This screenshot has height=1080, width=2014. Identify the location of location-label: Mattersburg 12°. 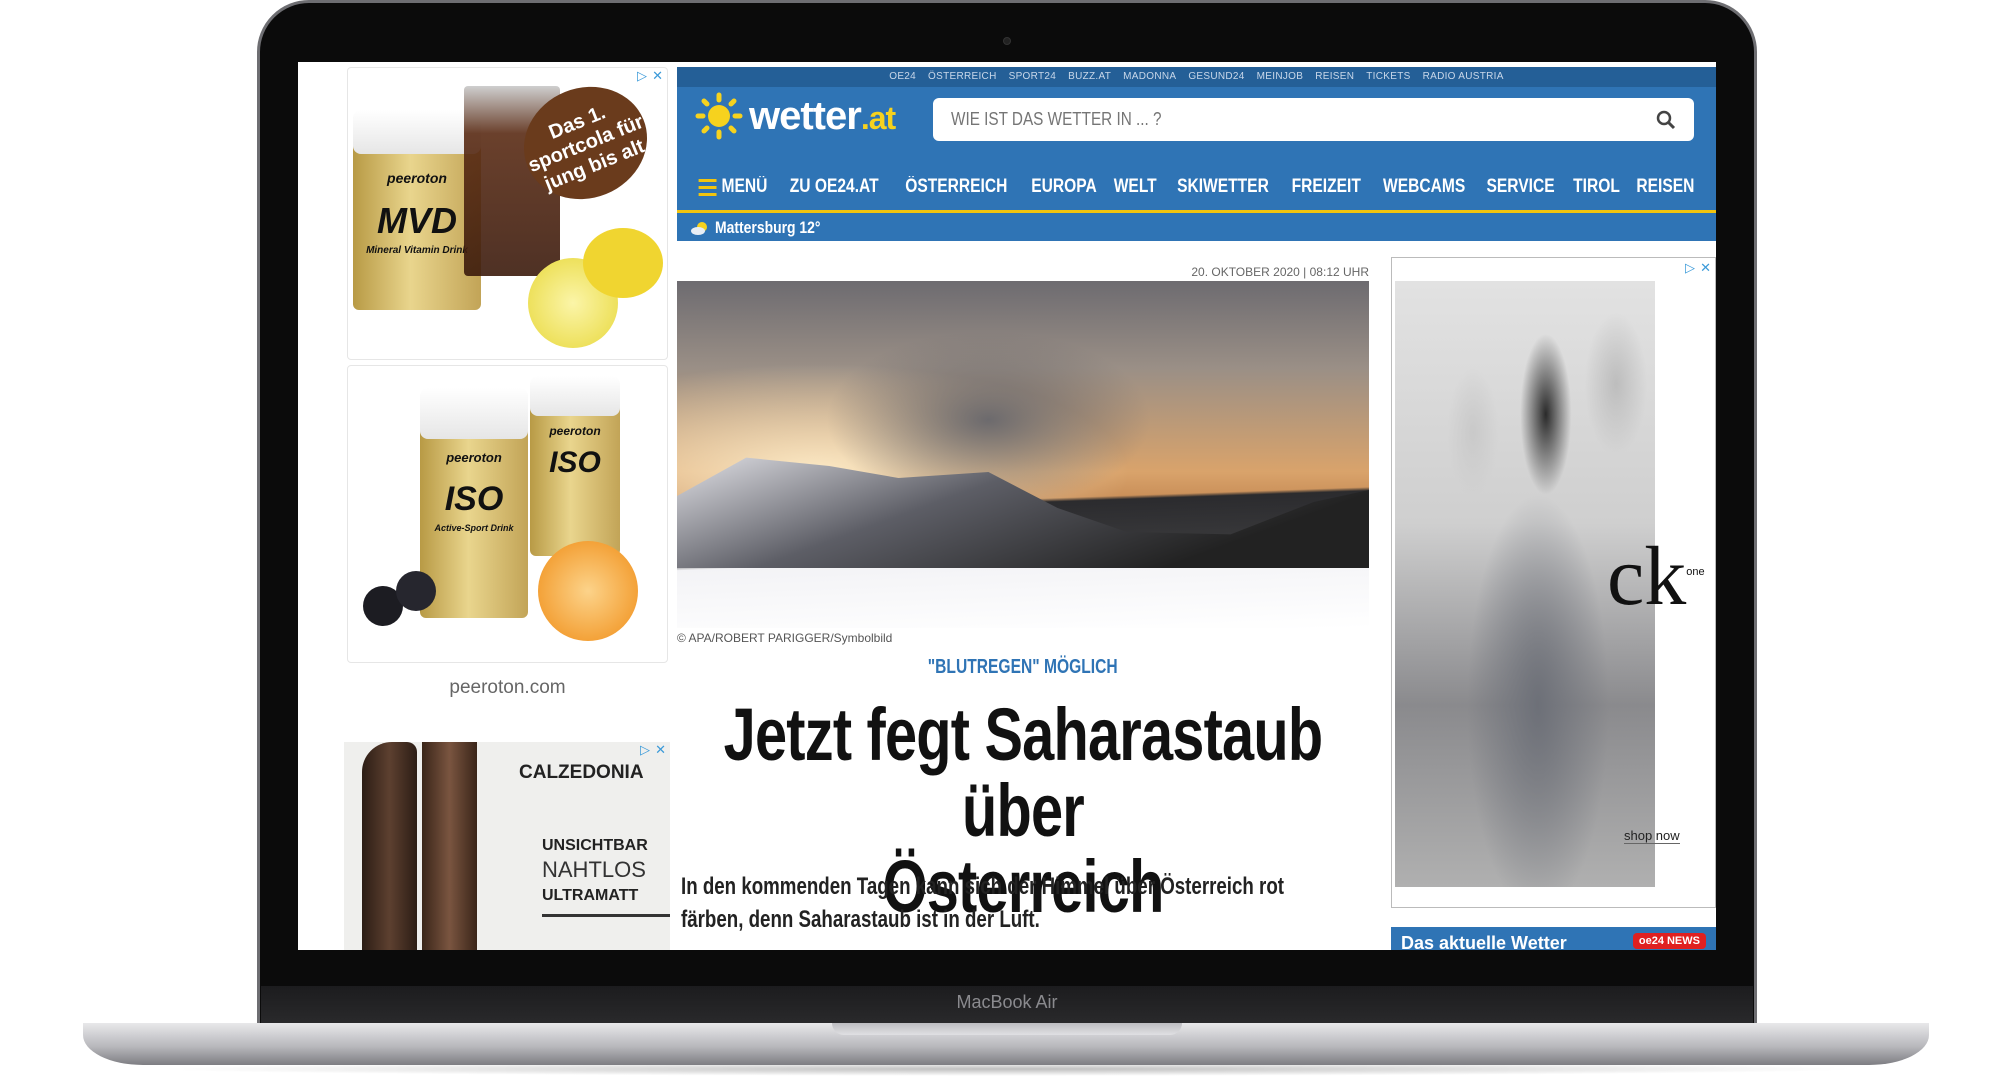
(768, 227).